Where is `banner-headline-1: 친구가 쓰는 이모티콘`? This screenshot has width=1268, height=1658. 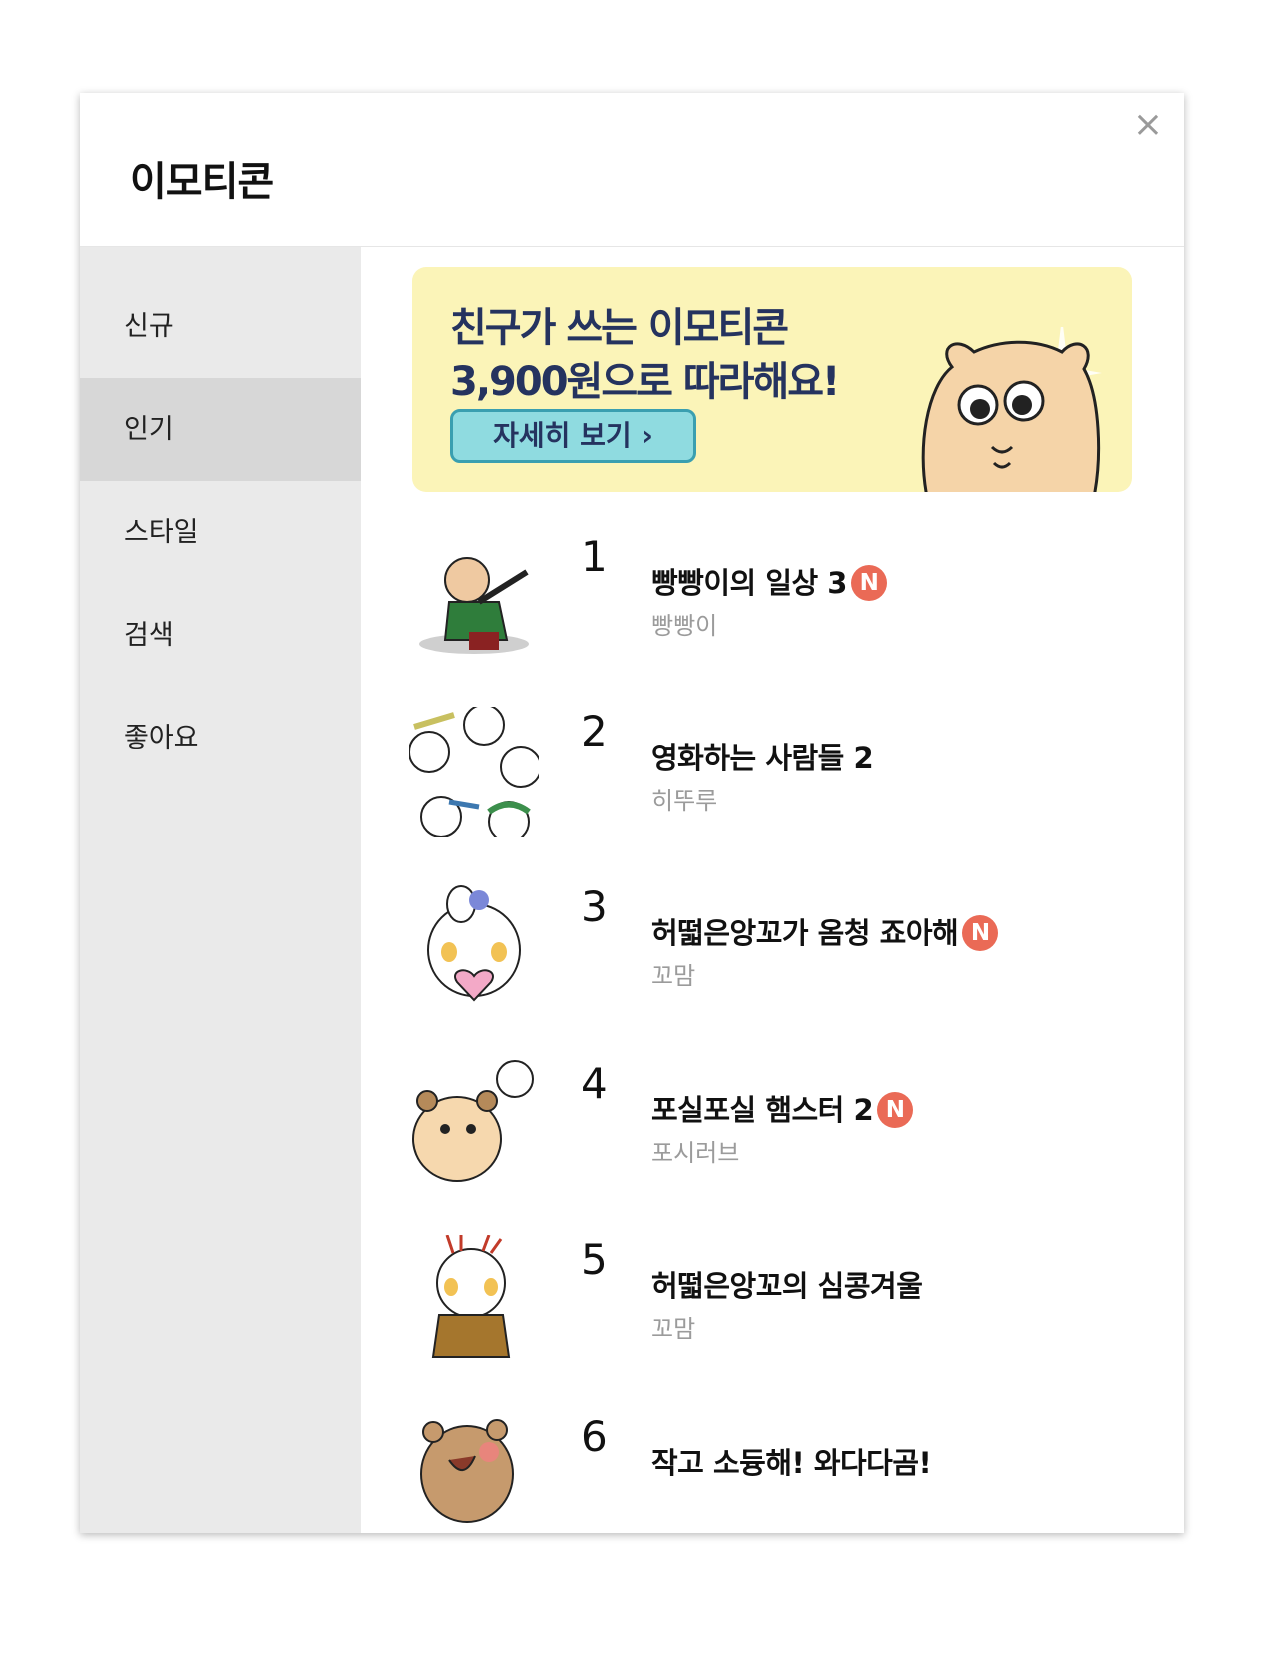
banner-headline-1: 친구가 쓰는 이모티콘 is located at coordinates (619, 328).